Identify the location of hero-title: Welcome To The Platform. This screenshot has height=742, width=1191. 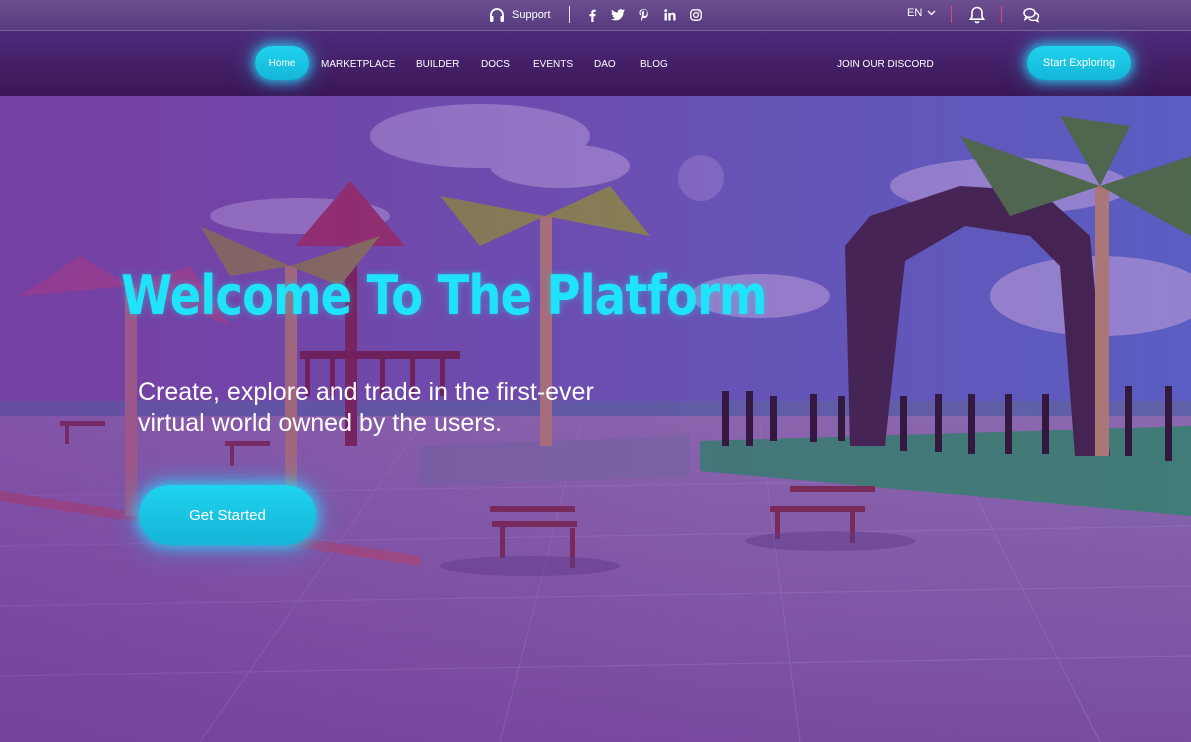
(444, 295).